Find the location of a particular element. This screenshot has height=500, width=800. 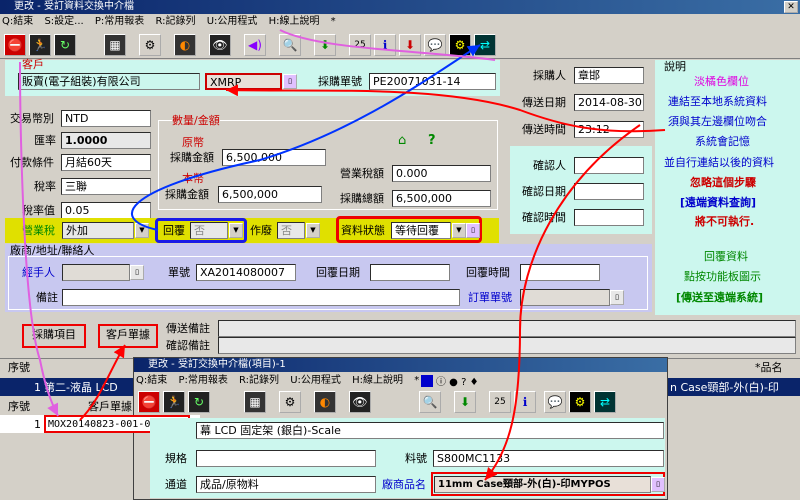

red-arrow-top is located at coordinates (445, 108).